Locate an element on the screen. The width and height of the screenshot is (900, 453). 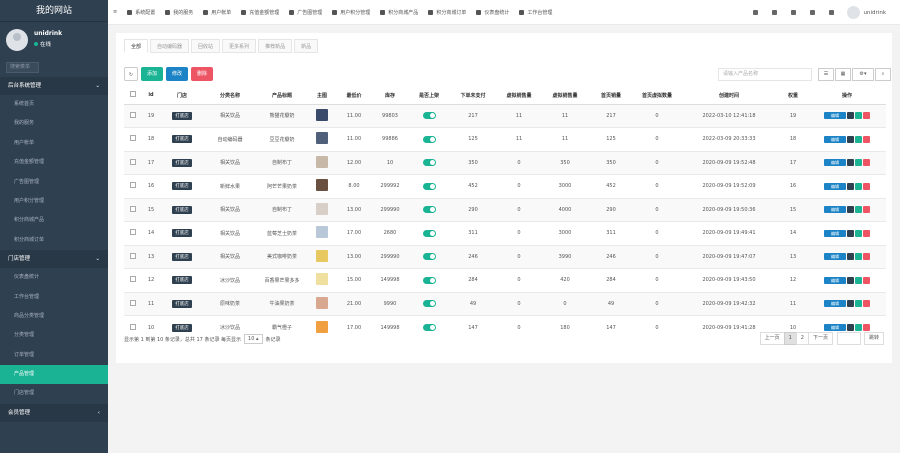
sidebar-item: 充值金额管理 is located at coordinates (54, 162).